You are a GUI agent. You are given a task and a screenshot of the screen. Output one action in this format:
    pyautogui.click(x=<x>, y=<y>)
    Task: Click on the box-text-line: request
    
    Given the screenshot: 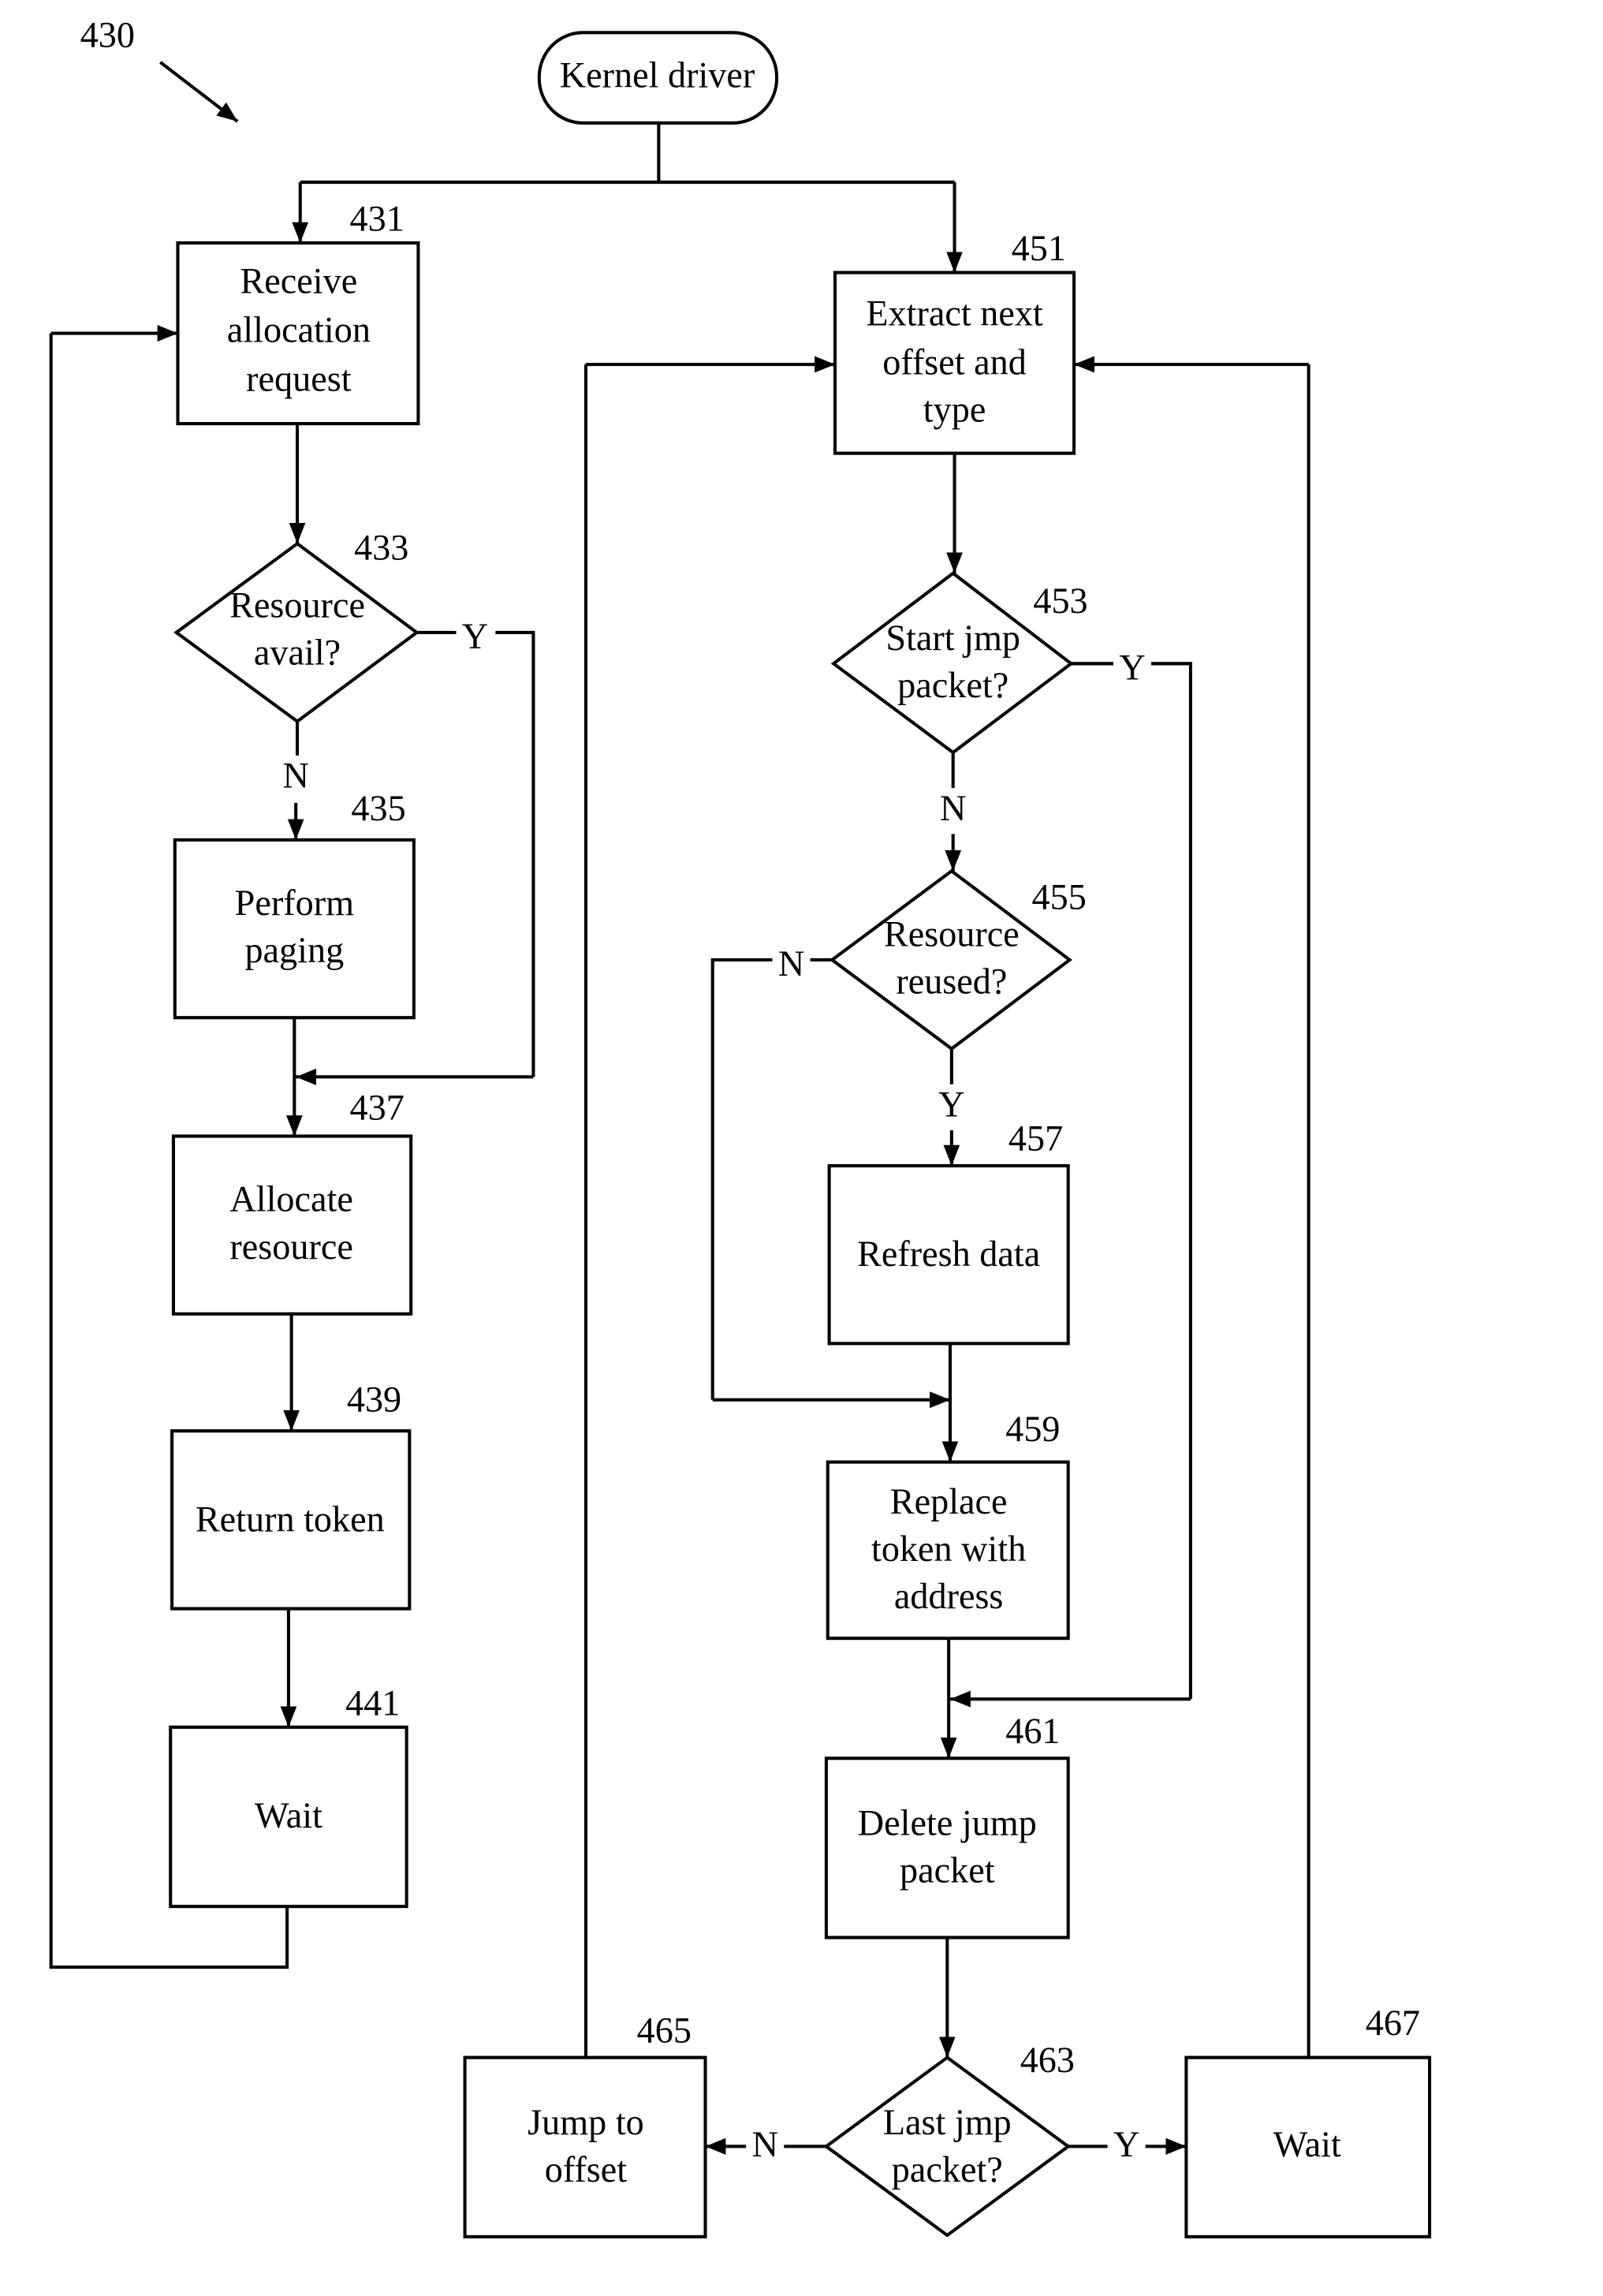 What is the action you would take?
    pyautogui.click(x=298, y=379)
    